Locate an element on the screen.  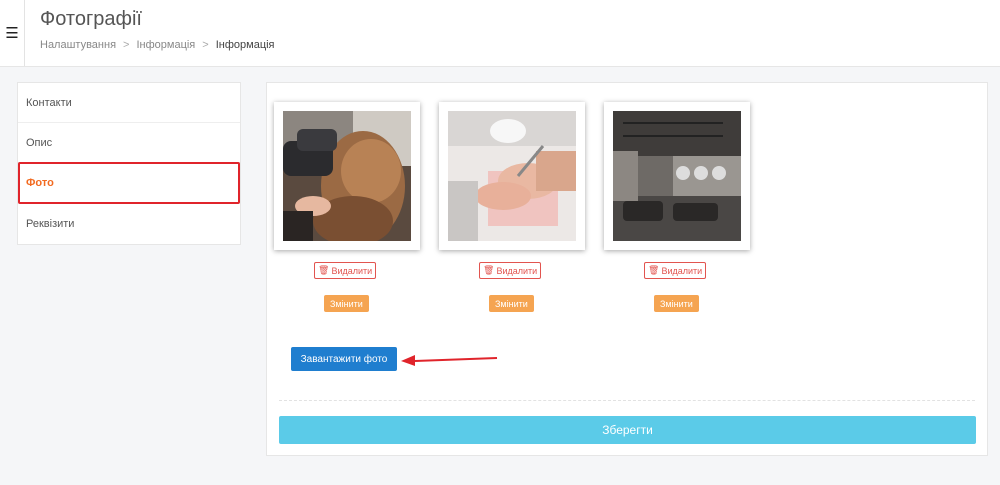
photo-thumbnail-manicure is located at coordinates (512, 176).